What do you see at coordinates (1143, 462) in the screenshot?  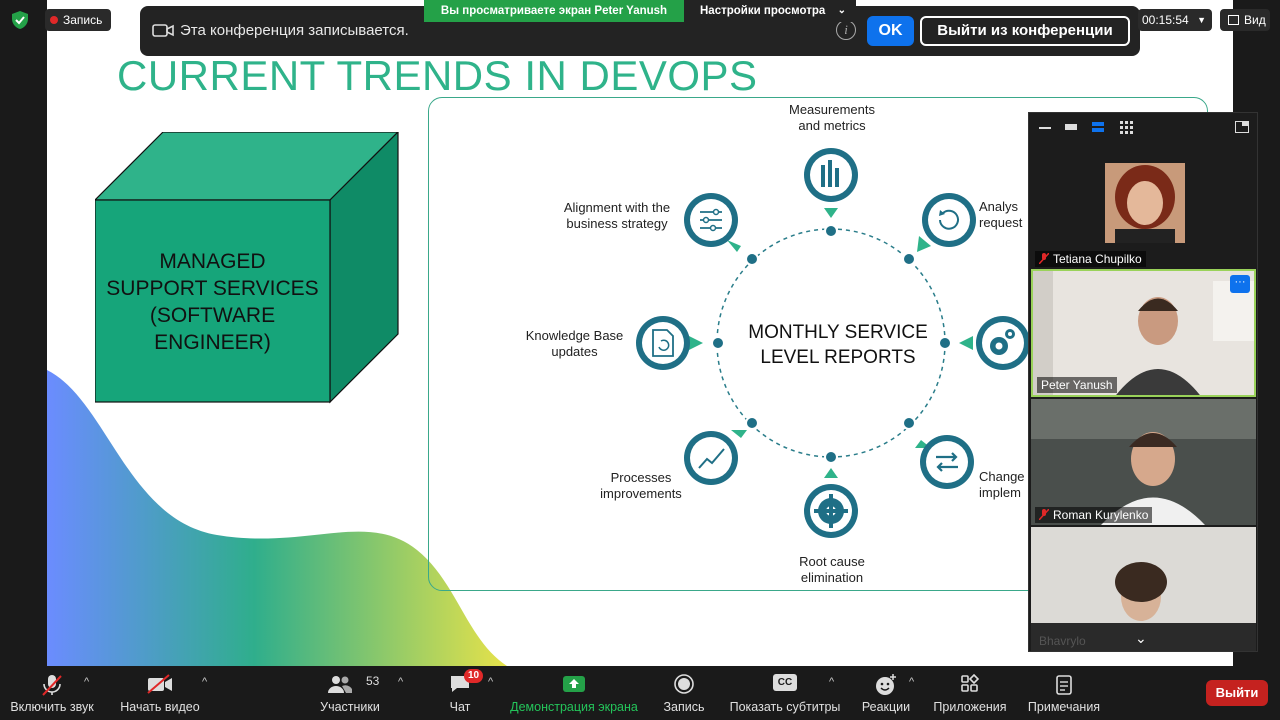 I see `participant-tile: Roman Kurylenko` at bounding box center [1143, 462].